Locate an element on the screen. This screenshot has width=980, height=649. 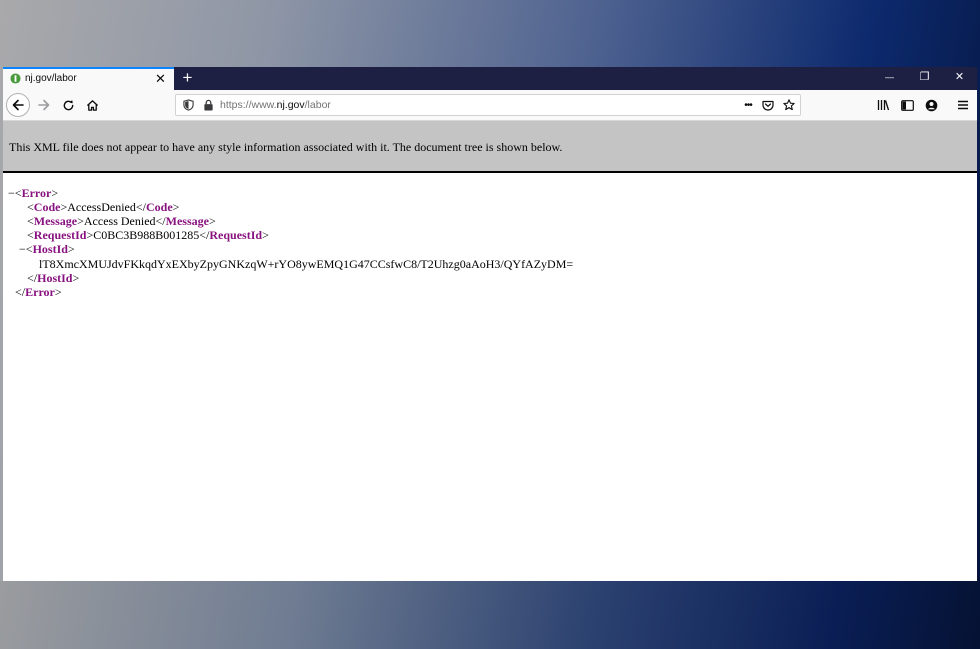
xml-code-line: <Code>AccessDenied</Code> is located at coordinates (103, 207).